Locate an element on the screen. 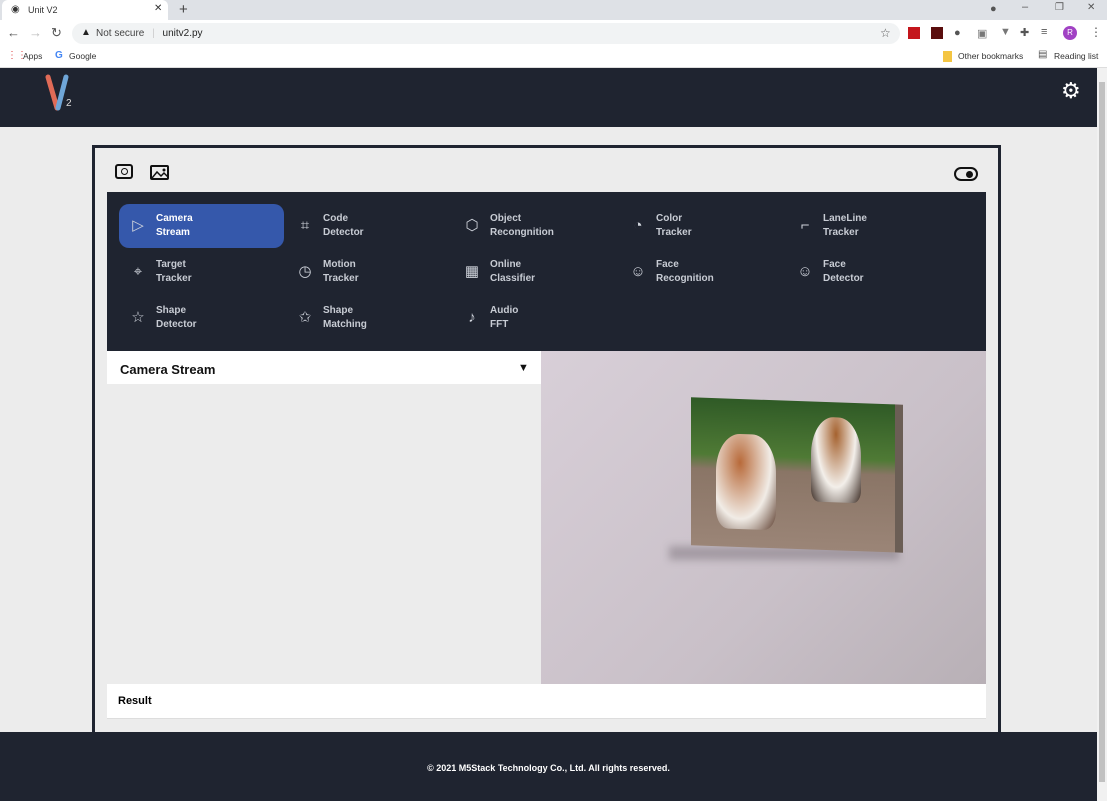 This screenshot has width=1107, height=801. menu-item-laneline-tracker: ⌐ LaneLine Tracker is located at coordinates (868, 226).